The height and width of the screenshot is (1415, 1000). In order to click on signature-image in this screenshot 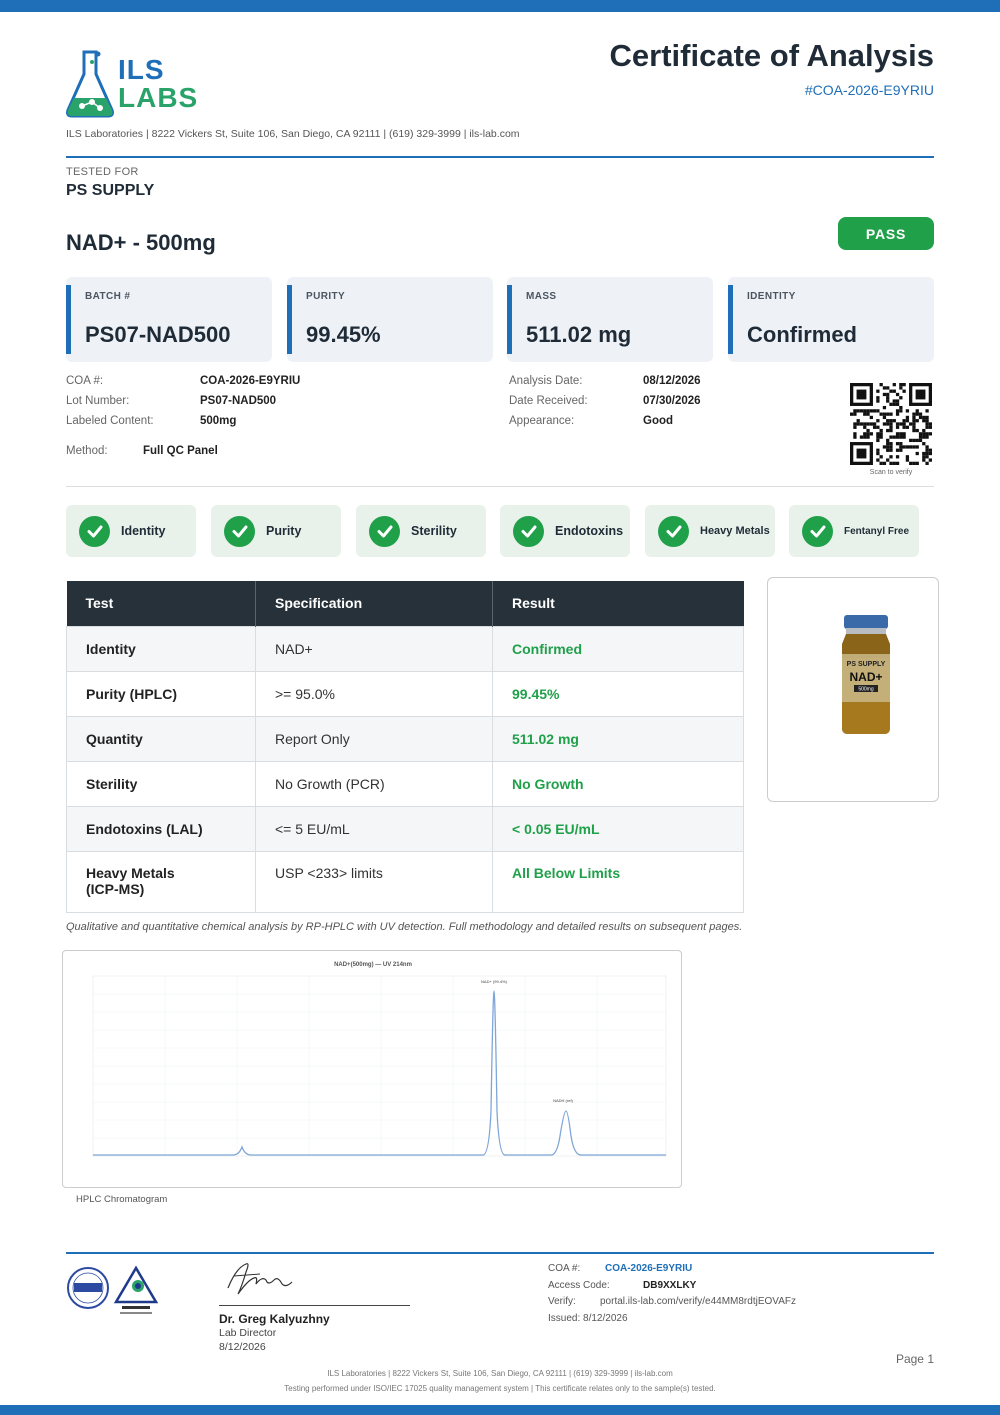, I will do `click(260, 1279)`.